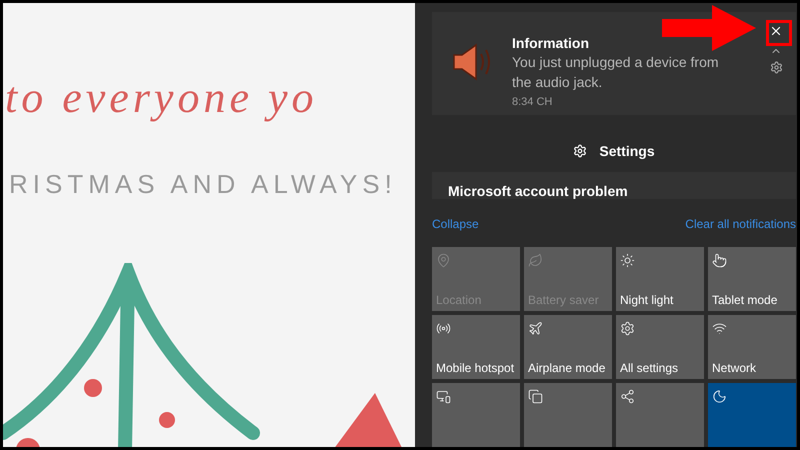 The image size is (800, 450). Describe the element at coordinates (535, 328) in the screenshot. I see `airplane-icon` at that location.